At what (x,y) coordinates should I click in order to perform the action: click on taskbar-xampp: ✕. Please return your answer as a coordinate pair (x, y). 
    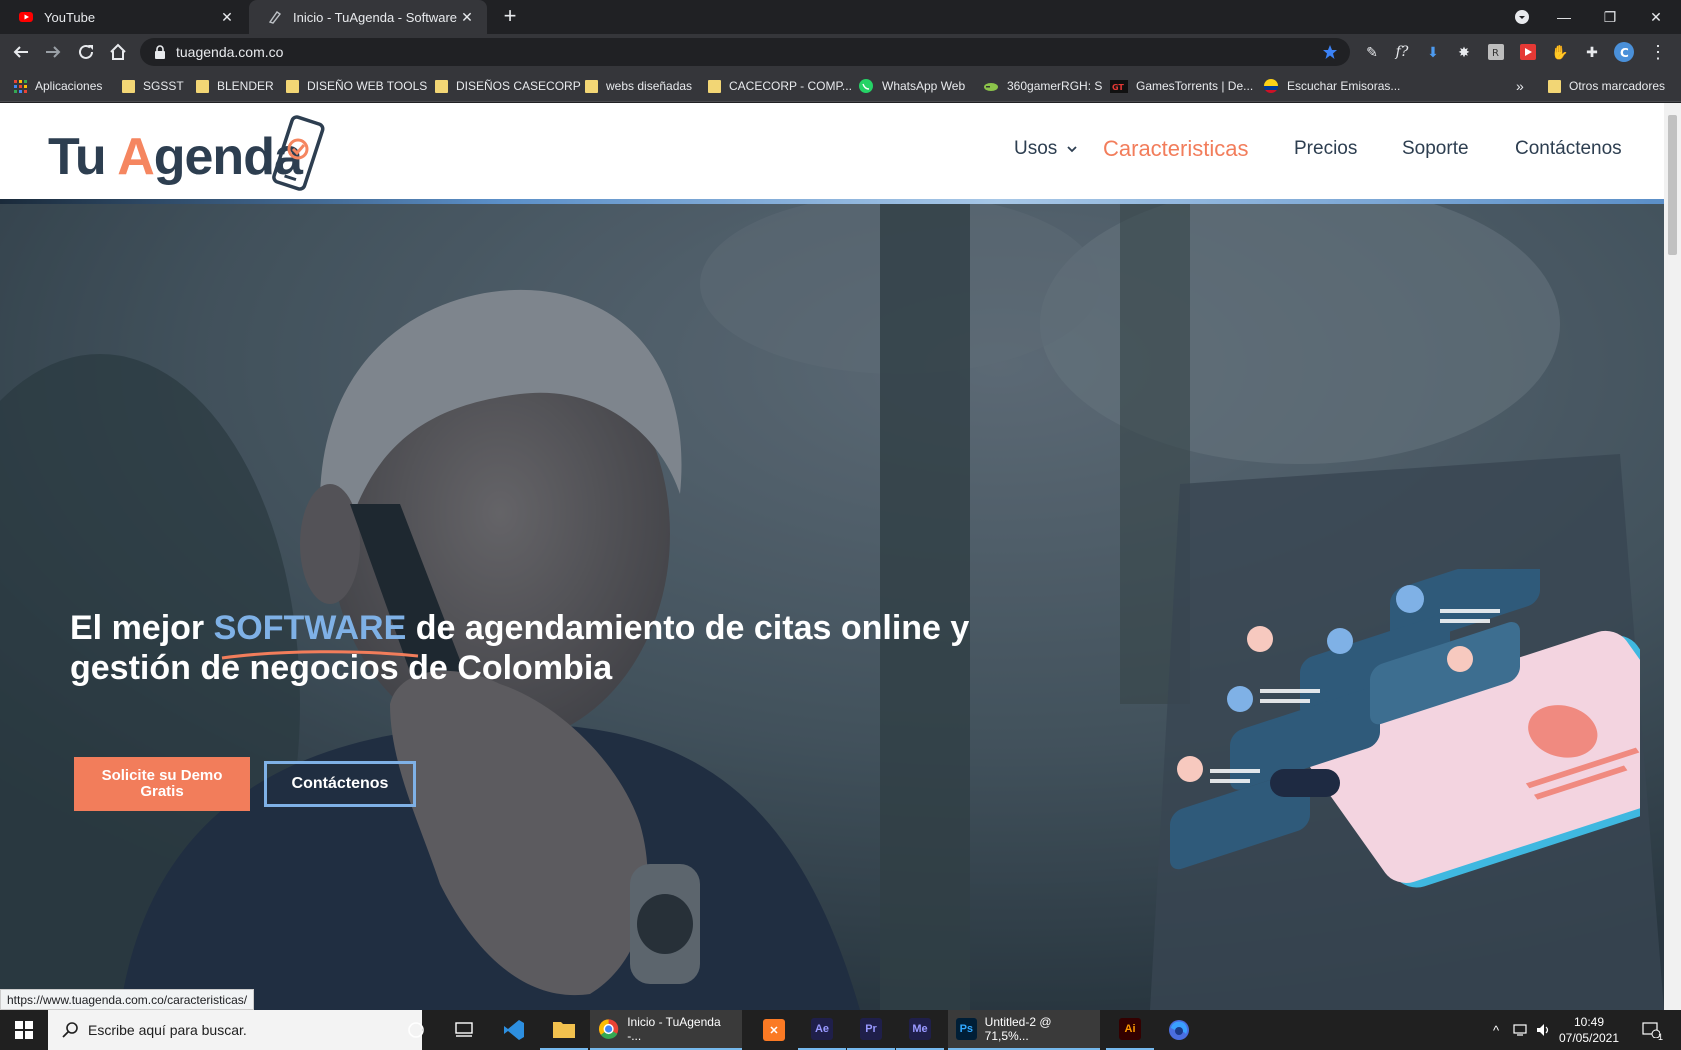
    Looking at the image, I should click on (774, 1030).